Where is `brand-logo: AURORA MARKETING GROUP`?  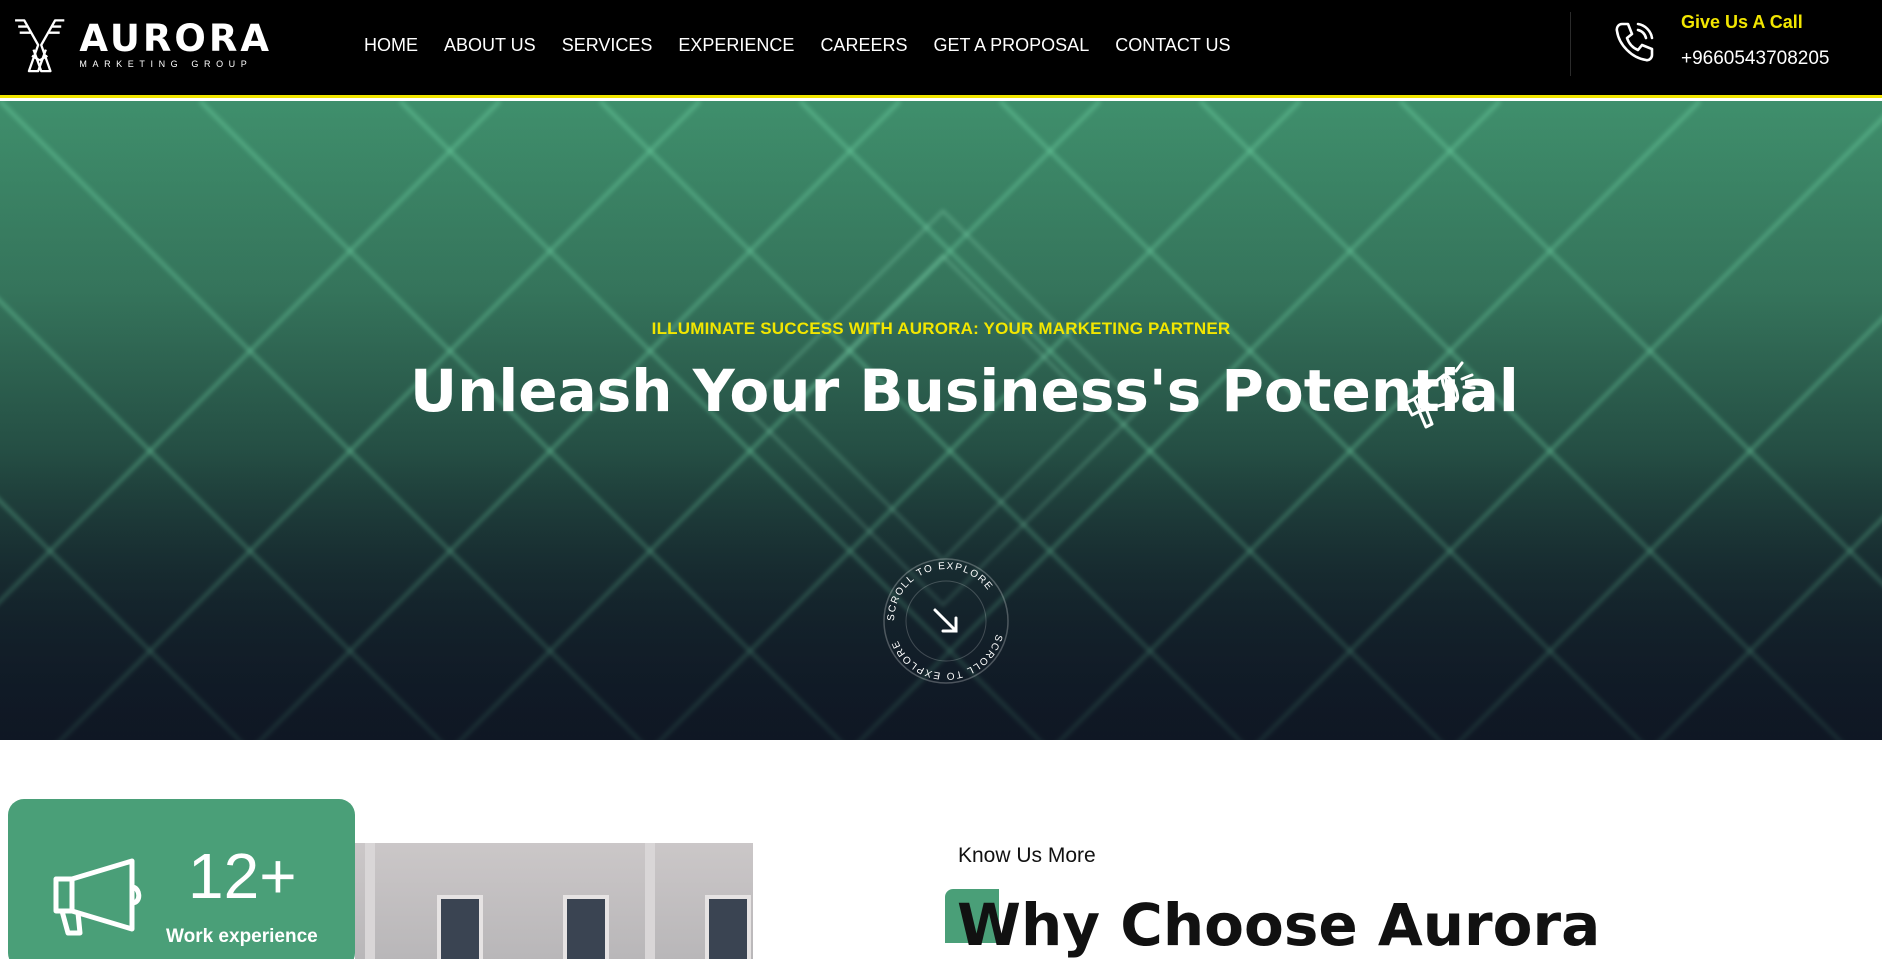
brand-logo: AURORA MARKETING GROUP is located at coordinates (142, 45).